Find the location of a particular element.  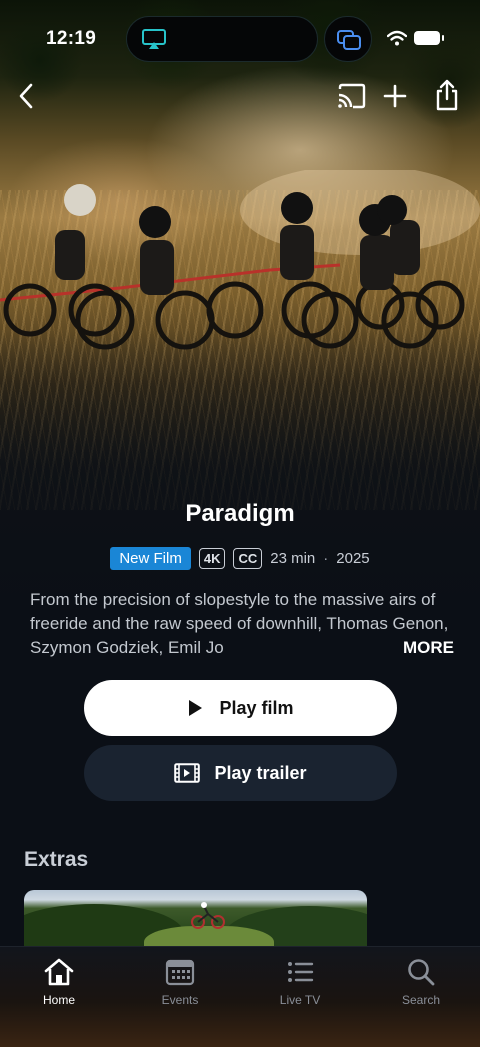

share-icon is located at coordinates (447, 95).